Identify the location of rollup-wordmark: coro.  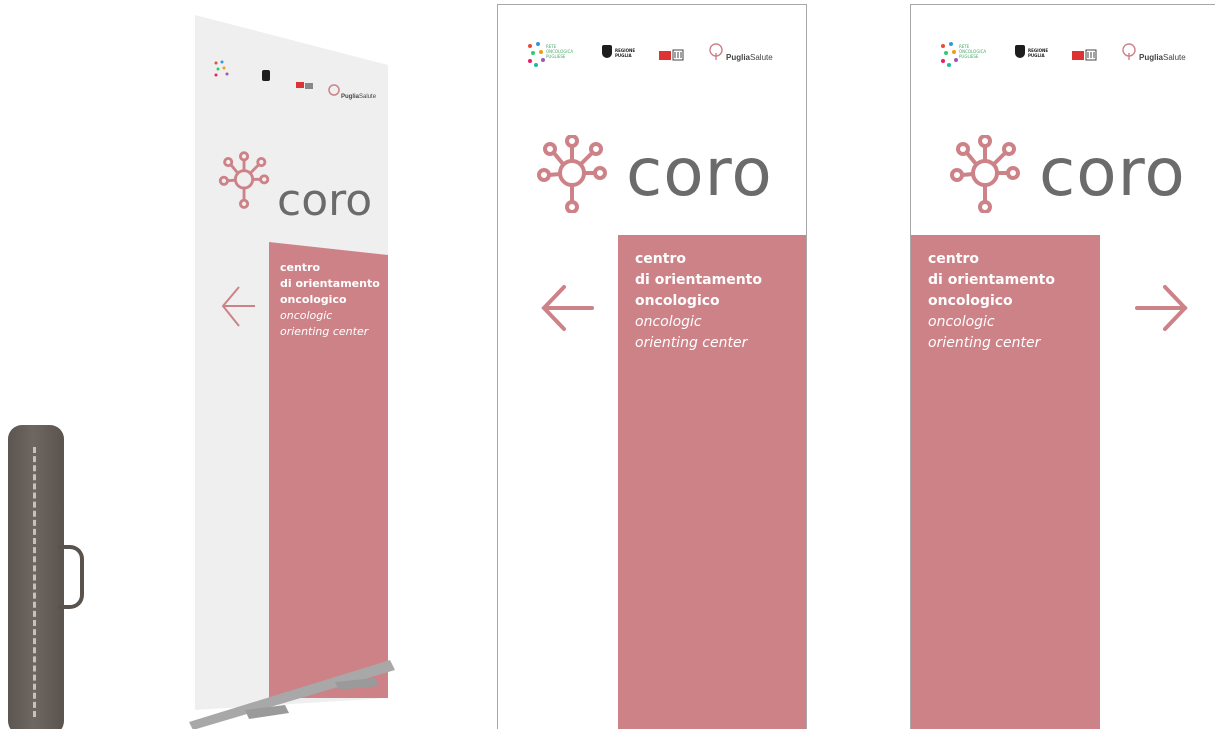
(325, 200).